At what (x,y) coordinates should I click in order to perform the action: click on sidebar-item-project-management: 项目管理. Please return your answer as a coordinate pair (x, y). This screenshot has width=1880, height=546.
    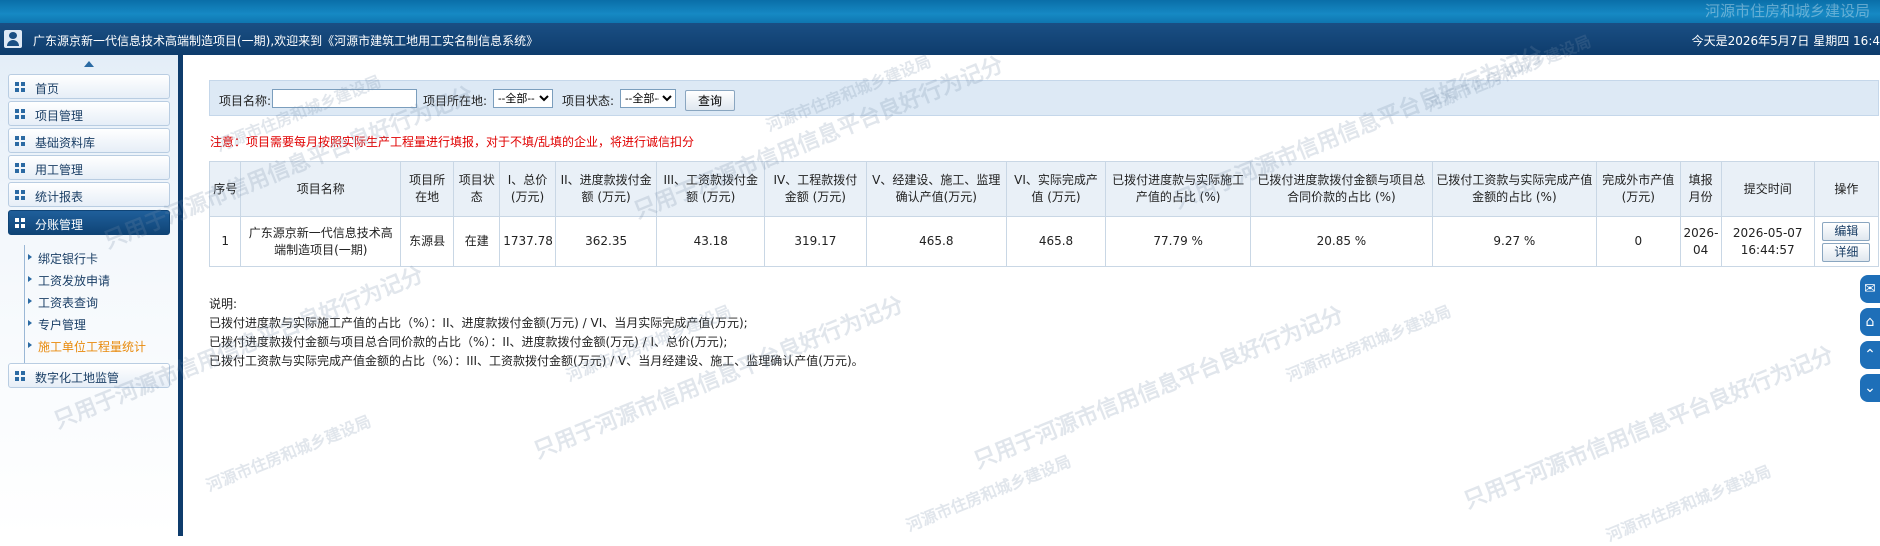
    Looking at the image, I should click on (89, 113).